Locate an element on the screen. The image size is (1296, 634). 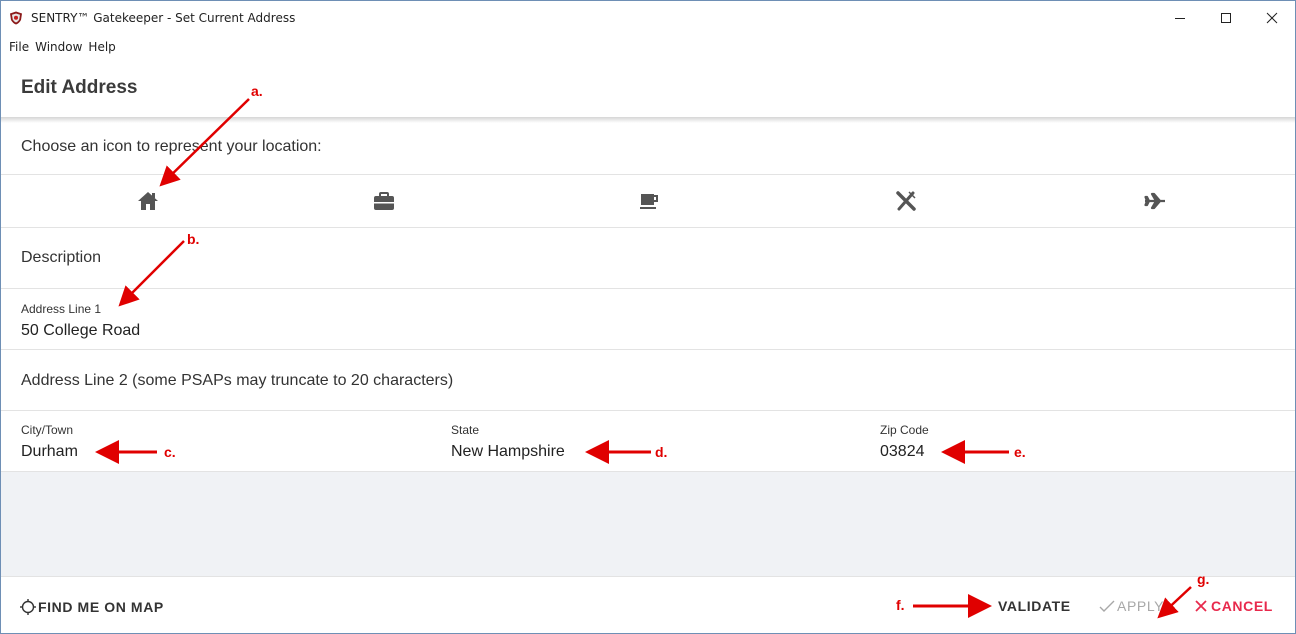
icon-option-work is located at coordinates (384, 201).